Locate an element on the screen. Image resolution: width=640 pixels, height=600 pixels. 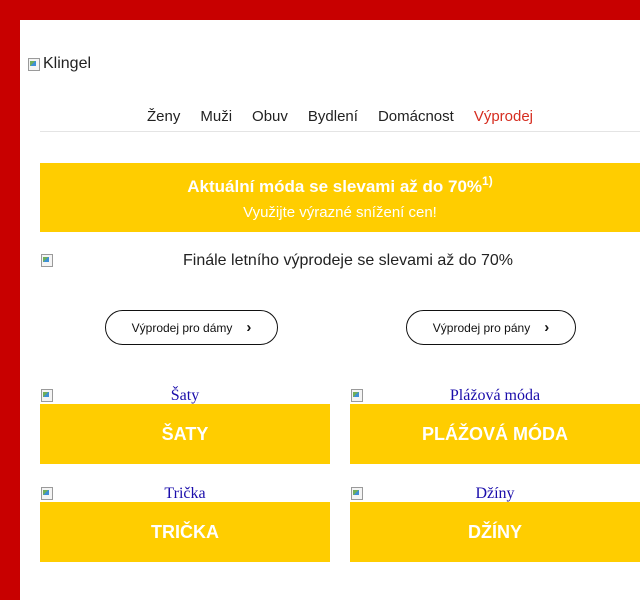
nav-item-women: Ženy is located at coordinates (163, 116).